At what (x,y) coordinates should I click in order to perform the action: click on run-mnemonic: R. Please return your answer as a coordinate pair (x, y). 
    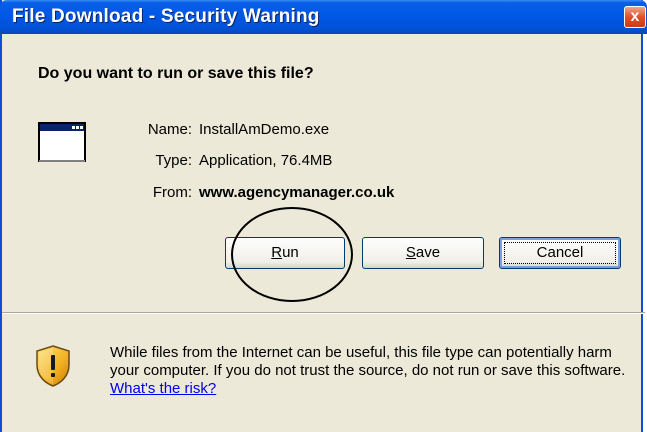
    Looking at the image, I should click on (277, 252).